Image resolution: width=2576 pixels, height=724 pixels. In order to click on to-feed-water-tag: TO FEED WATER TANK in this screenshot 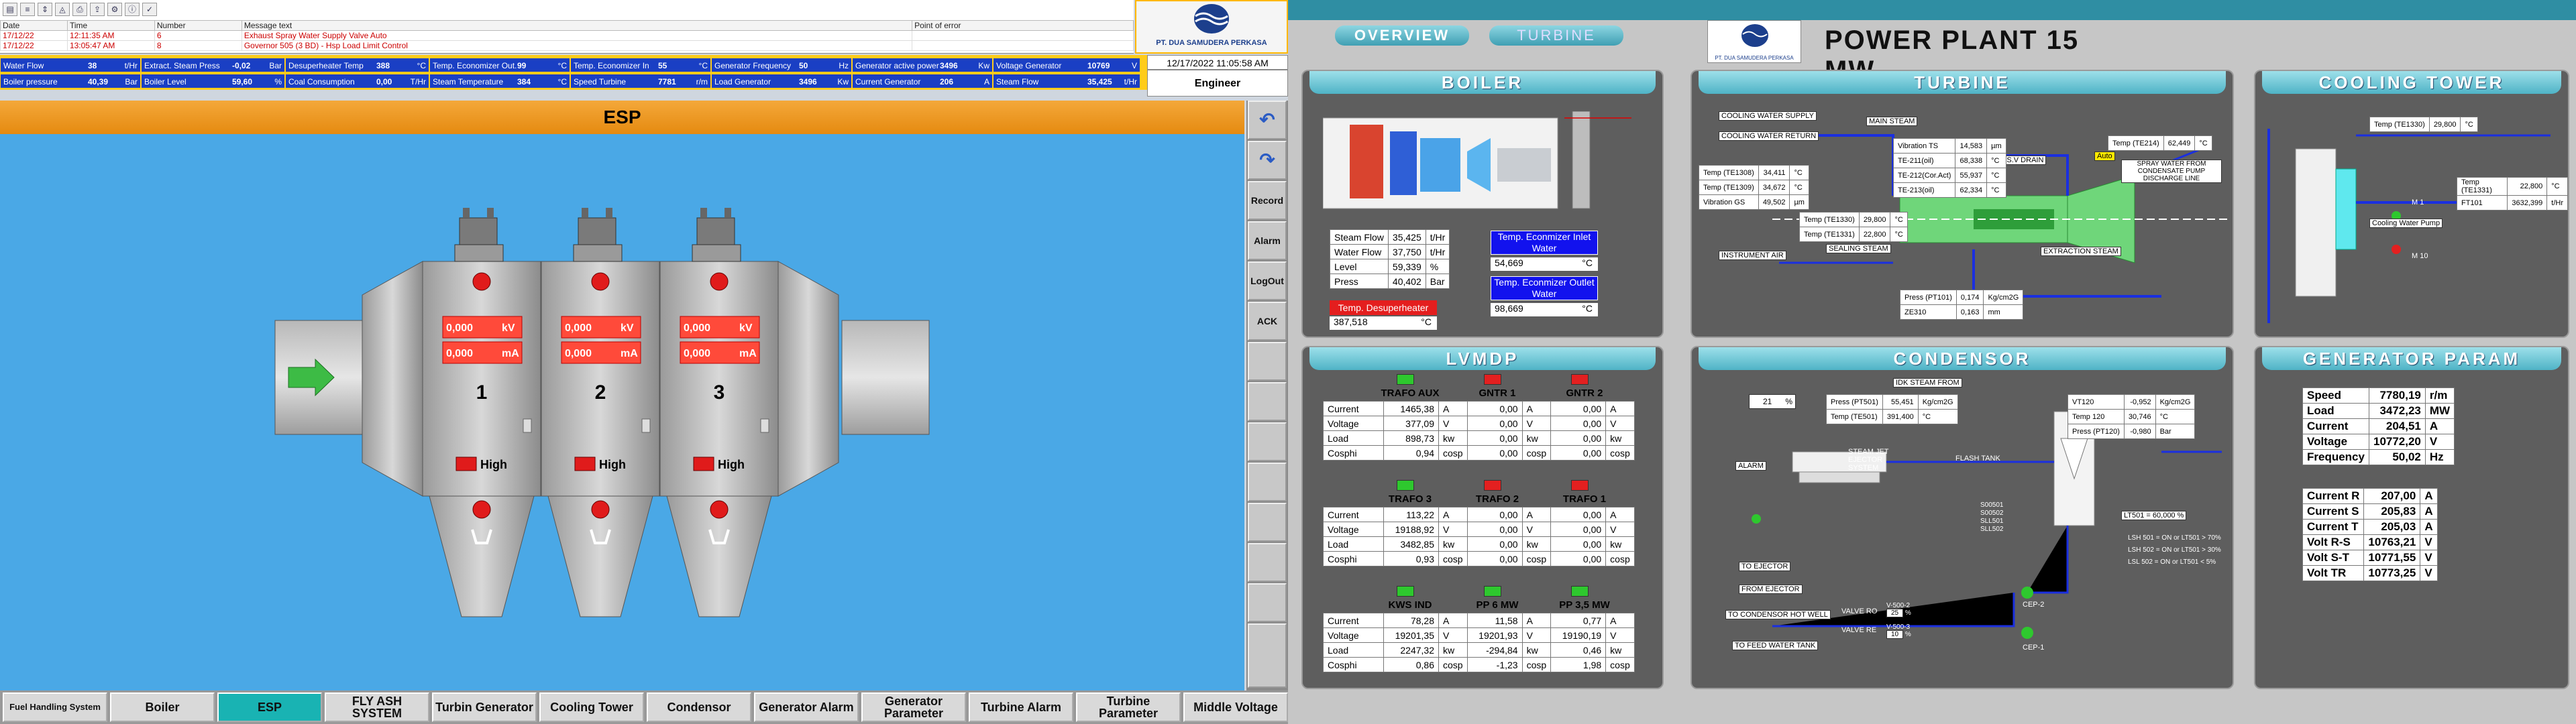, I will do `click(1775, 645)`.